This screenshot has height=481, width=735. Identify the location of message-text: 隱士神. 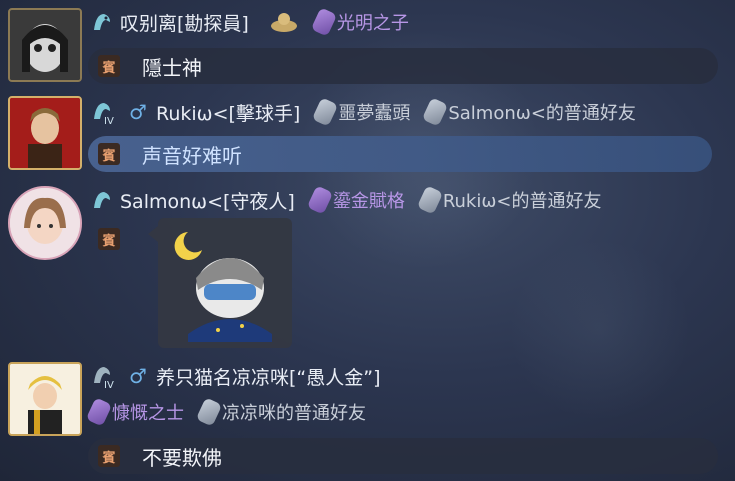
(172, 67).